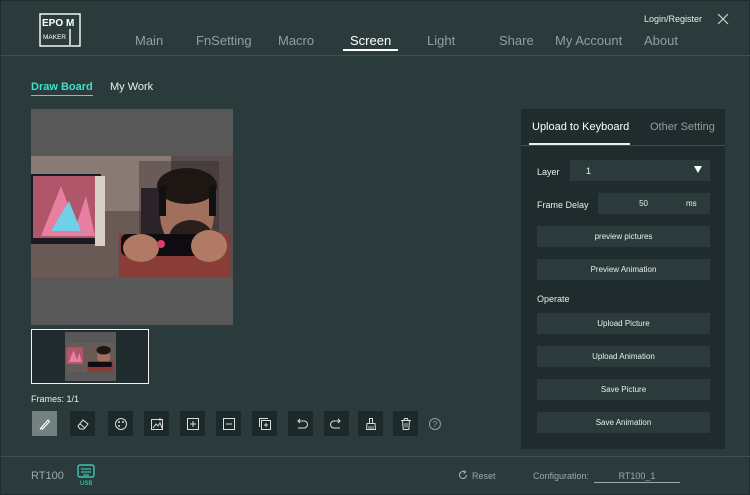 The height and width of the screenshot is (495, 750). I want to click on draw-canvas, so click(132, 217).